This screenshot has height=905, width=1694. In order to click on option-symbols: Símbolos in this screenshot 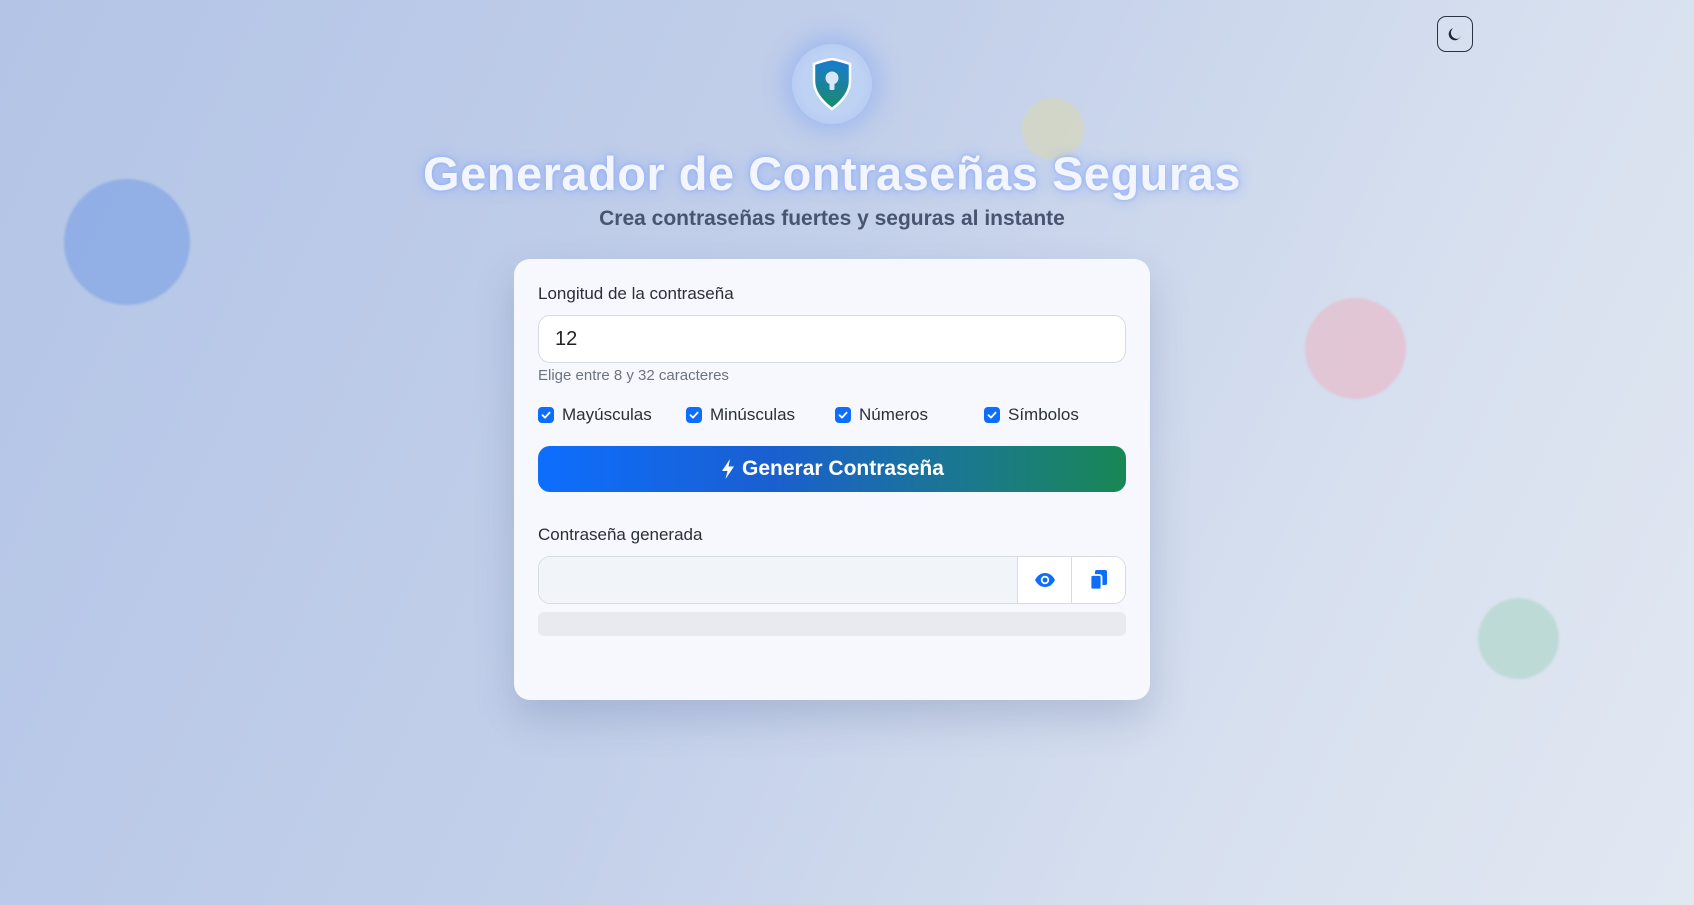, I will do `click(1031, 415)`.